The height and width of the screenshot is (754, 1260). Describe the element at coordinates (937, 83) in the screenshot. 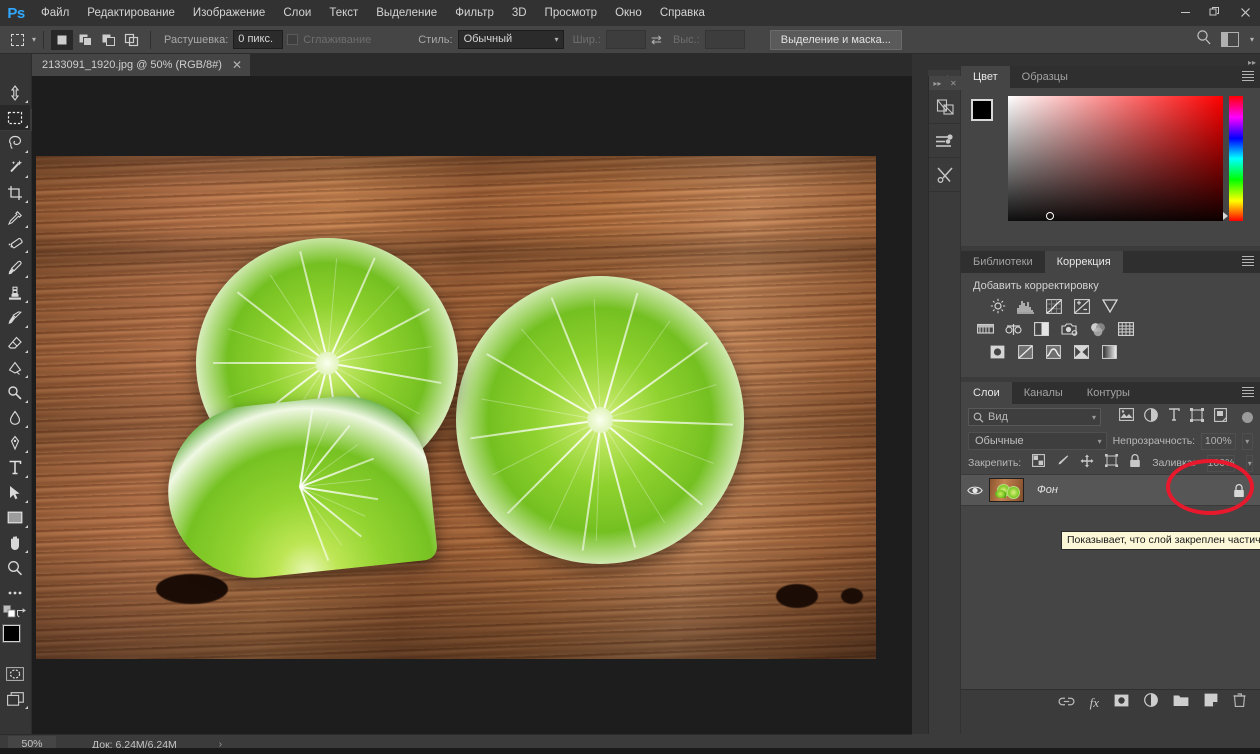

I see `expand-dock-icon: ▸▸` at that location.